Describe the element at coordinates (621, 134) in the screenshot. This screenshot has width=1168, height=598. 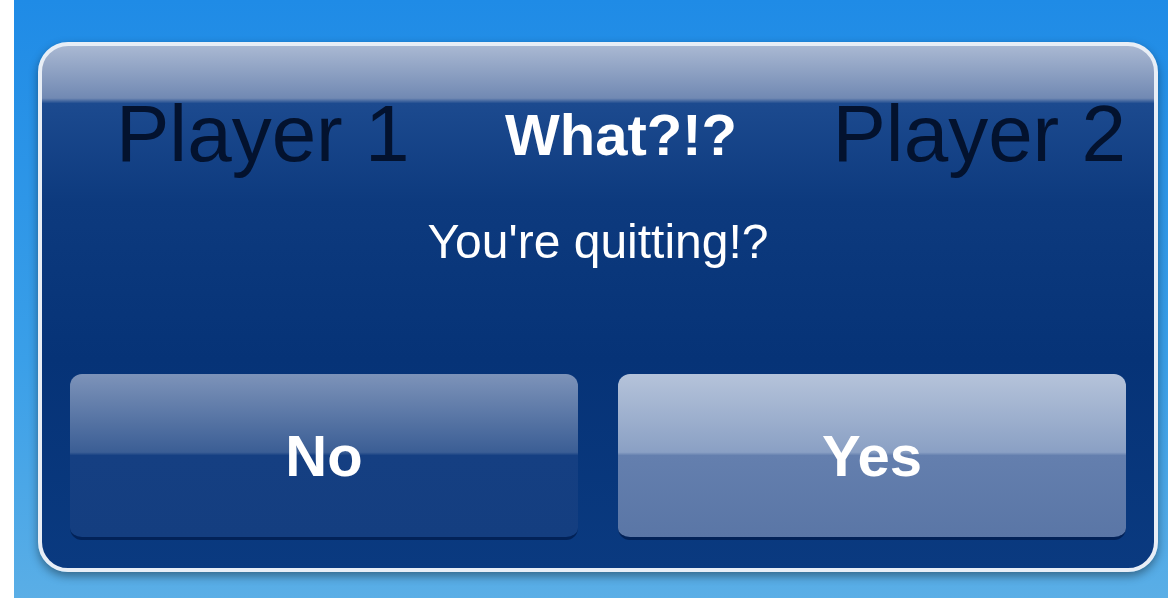
I see `alert-title: What?!?` at that location.